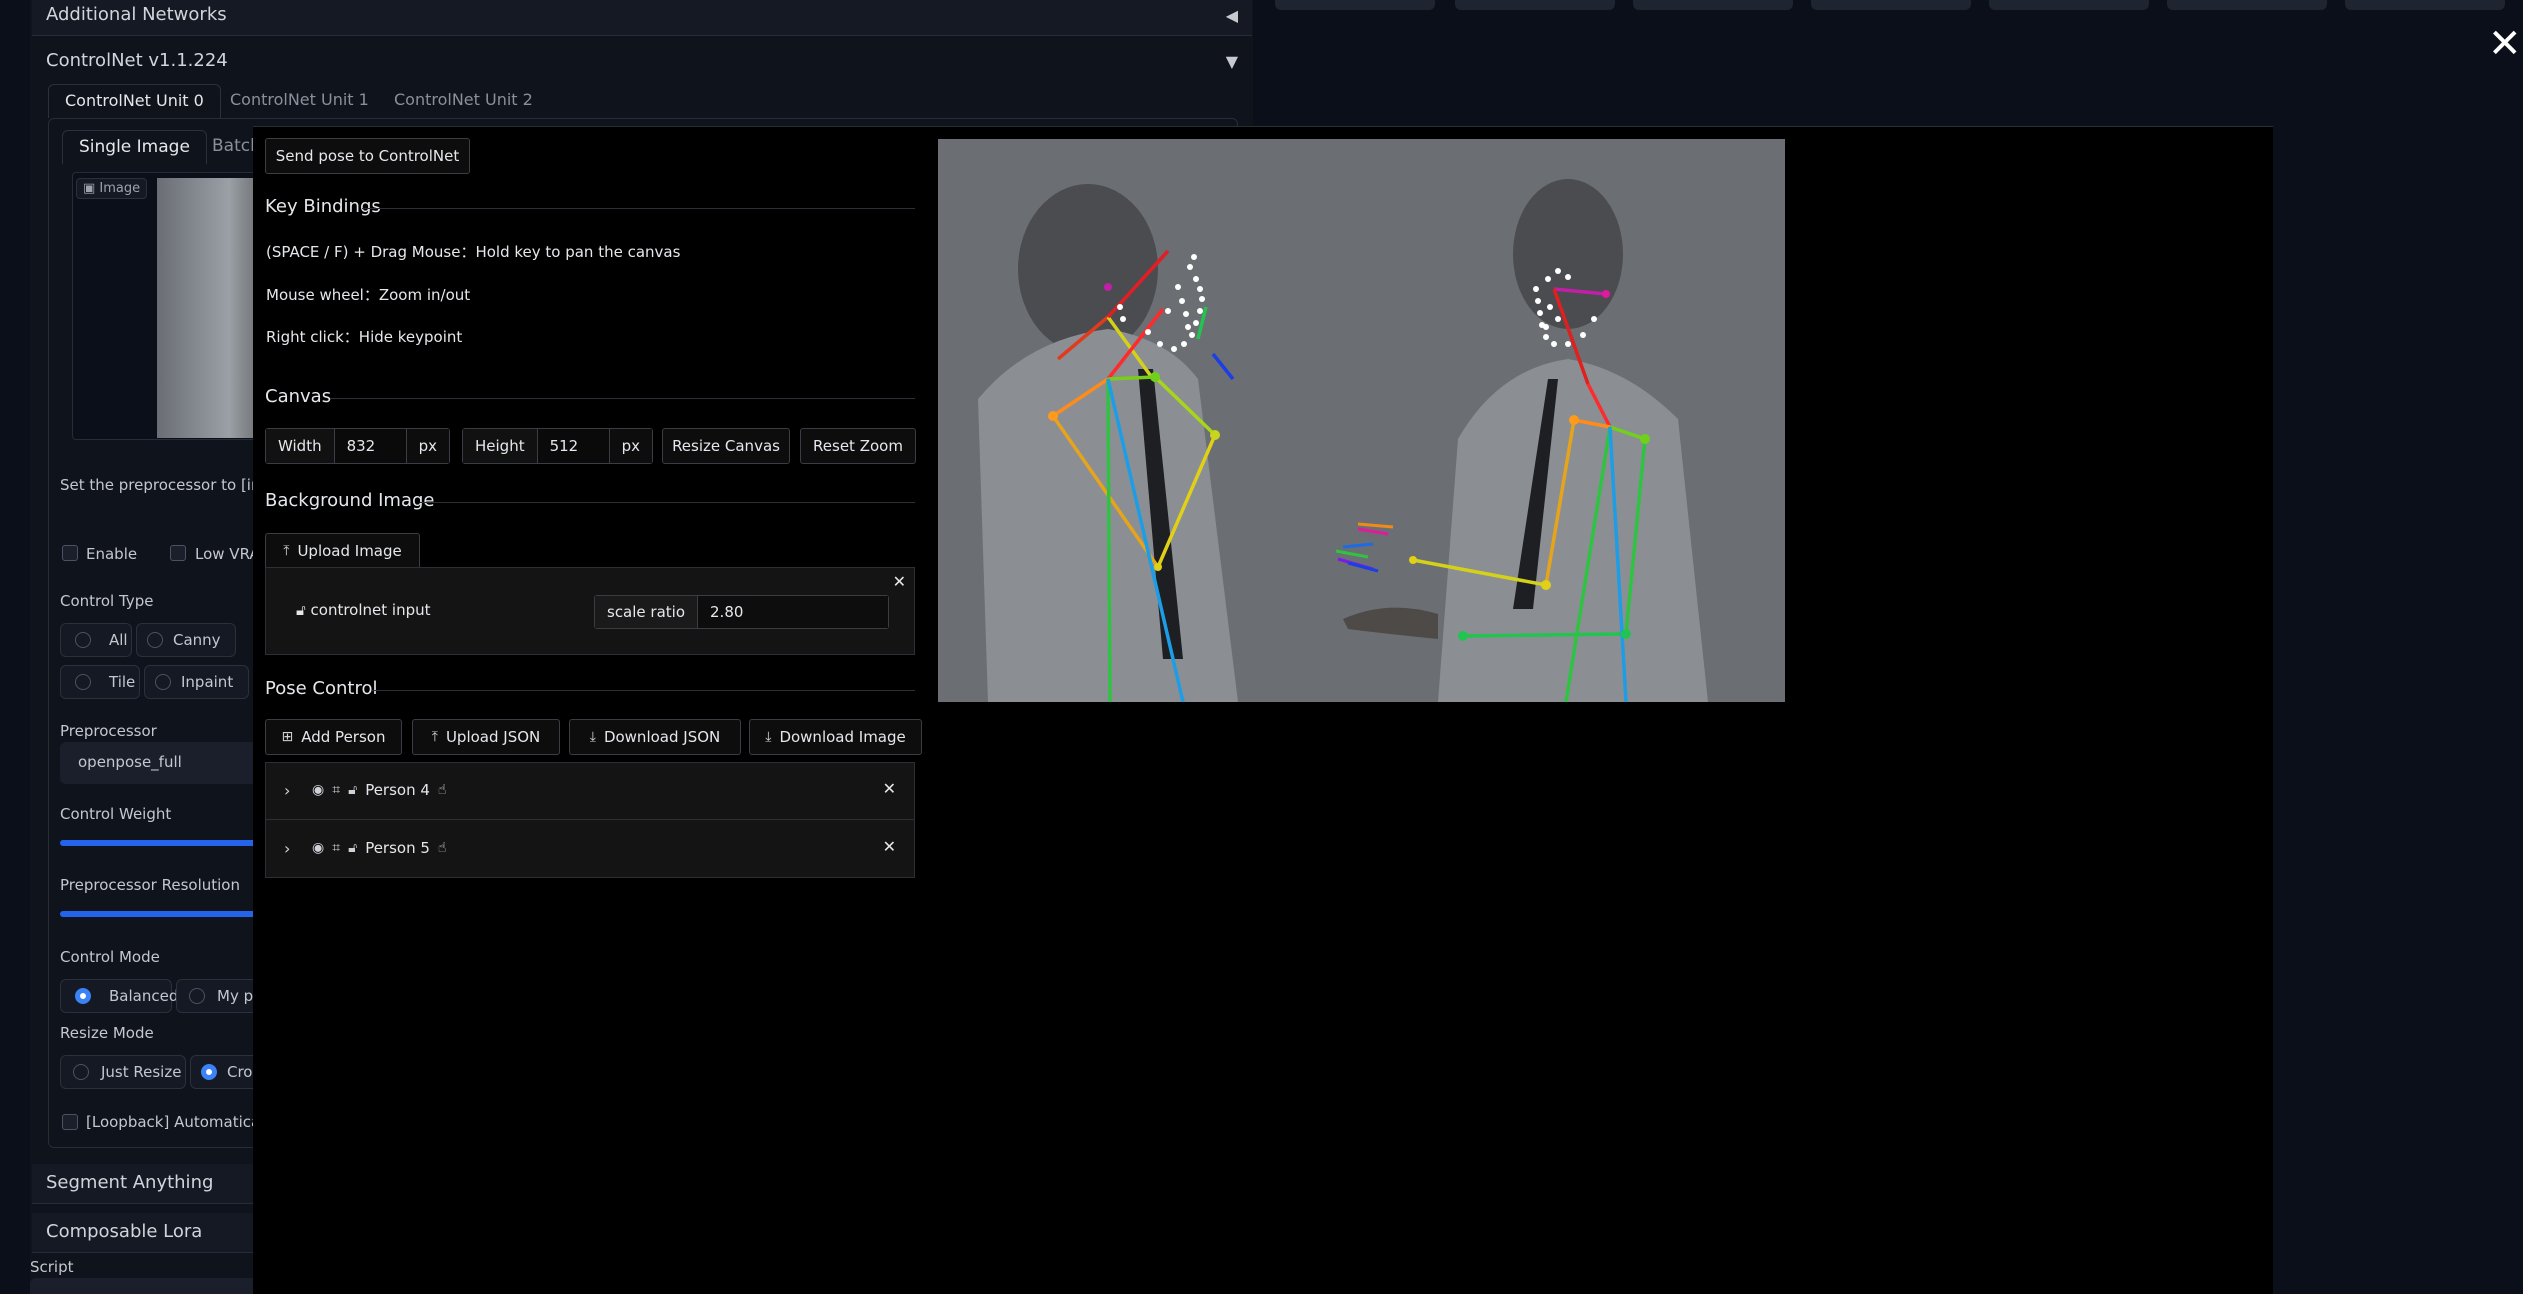 This screenshot has height=1294, width=2523. What do you see at coordinates (590, 791) in the screenshot?
I see `person-row: › ◉ ⌗ 🔓︎ Person 4 ☝ ✕` at bounding box center [590, 791].